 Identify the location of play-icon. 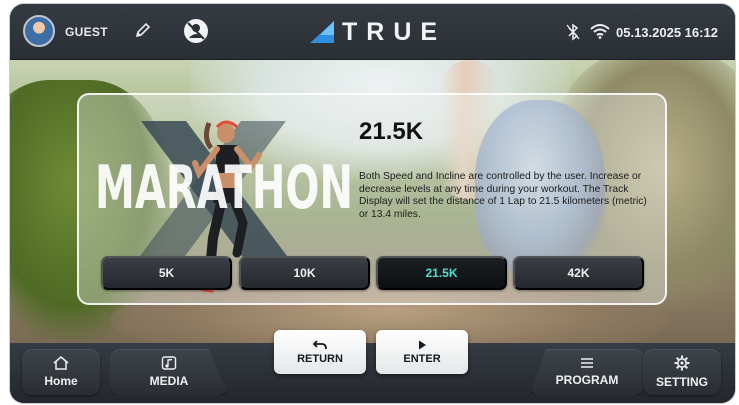
(422, 344).